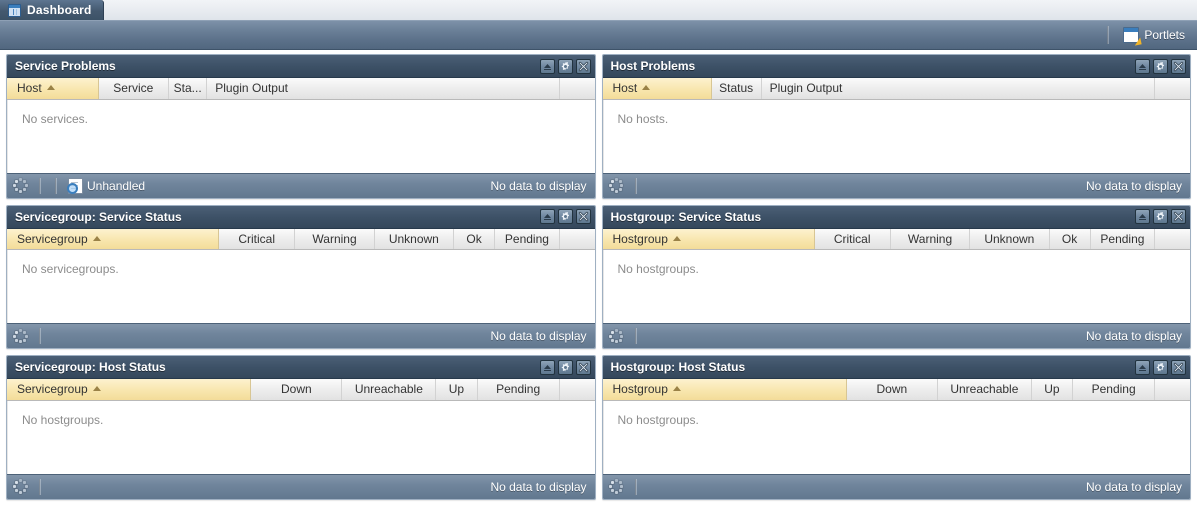 This screenshot has width=1197, height=528. I want to click on panel-header: Servicegroup: Service Status, so click(301, 217).